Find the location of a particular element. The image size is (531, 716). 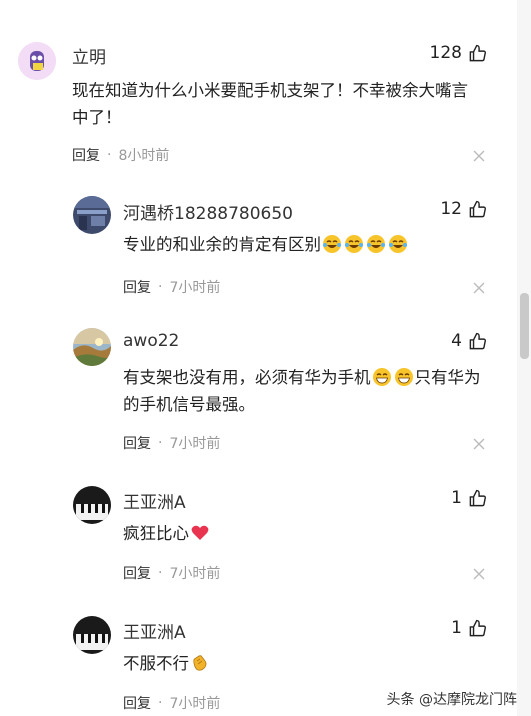

like-count: 128 is located at coordinates (445, 53).